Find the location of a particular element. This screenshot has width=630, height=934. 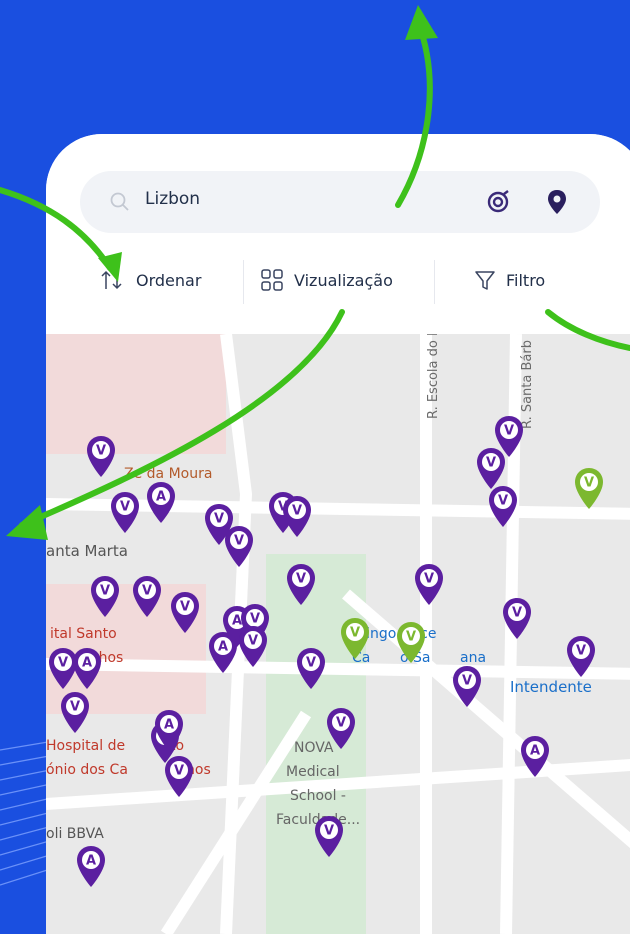

grid-view-icon is located at coordinates (272, 280).